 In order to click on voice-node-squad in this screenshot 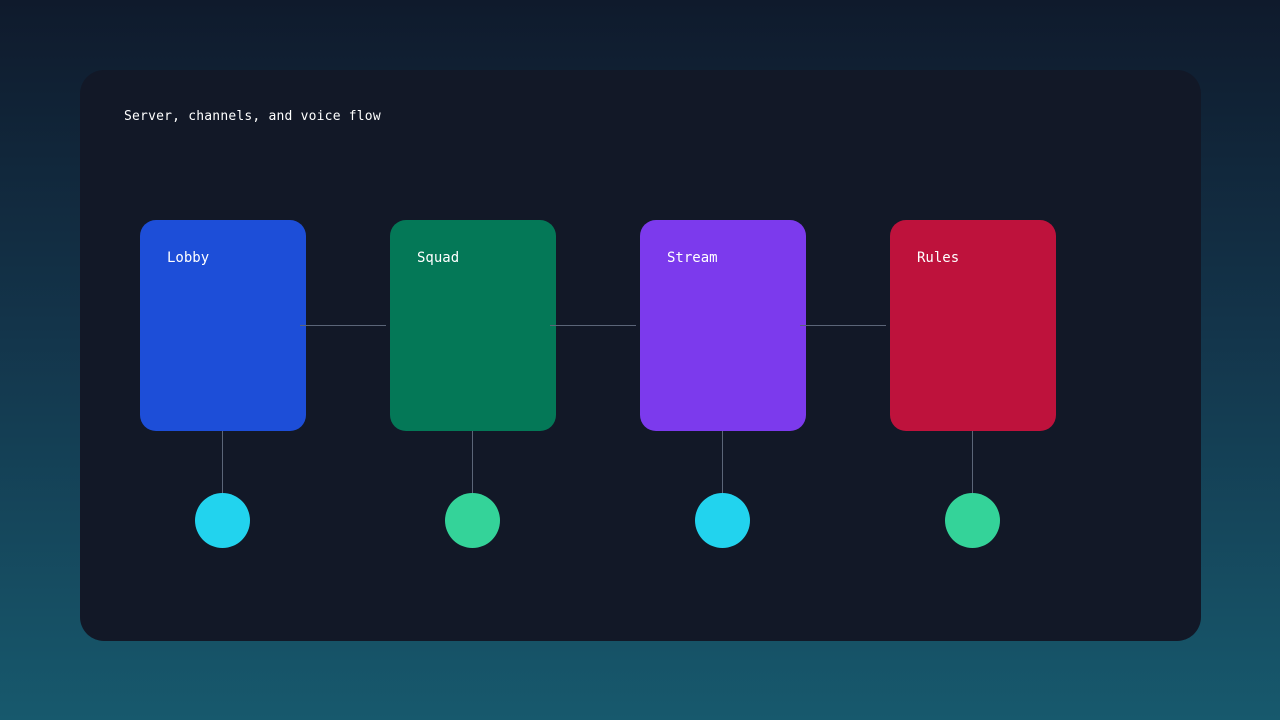, I will do `click(472, 520)`.